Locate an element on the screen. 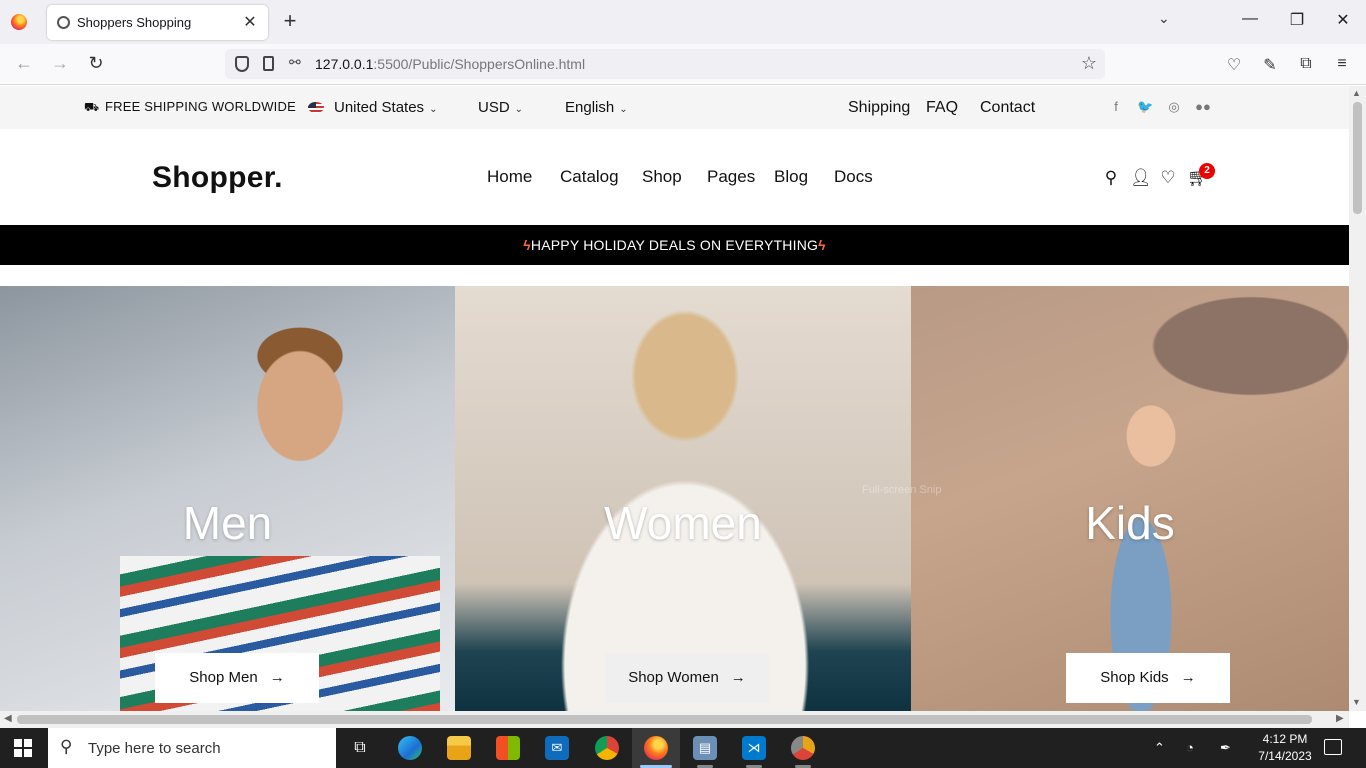  edge-icon is located at coordinates (410, 748).